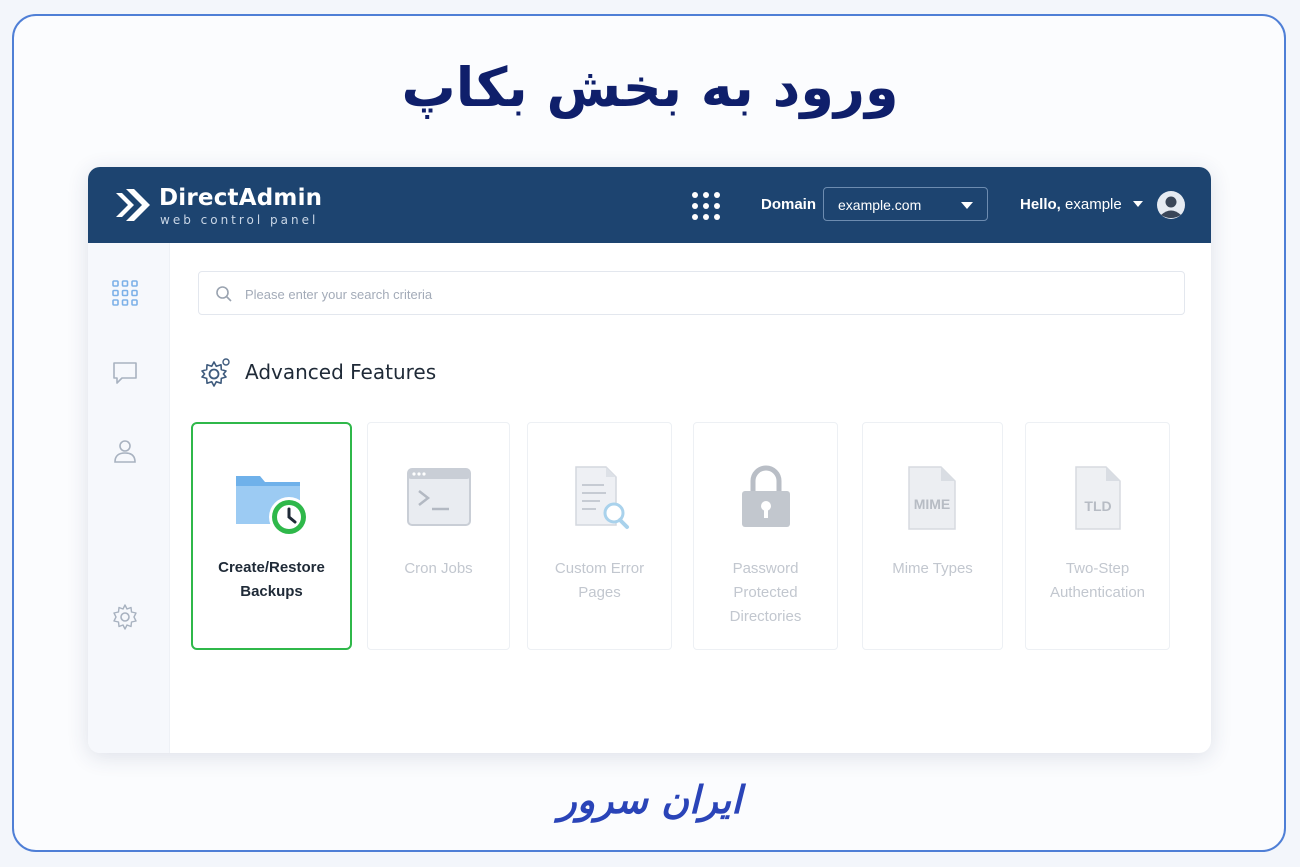 Image resolution: width=1300 pixels, height=867 pixels. What do you see at coordinates (133, 205) in the screenshot?
I see `directadmin-logo-icon` at bounding box center [133, 205].